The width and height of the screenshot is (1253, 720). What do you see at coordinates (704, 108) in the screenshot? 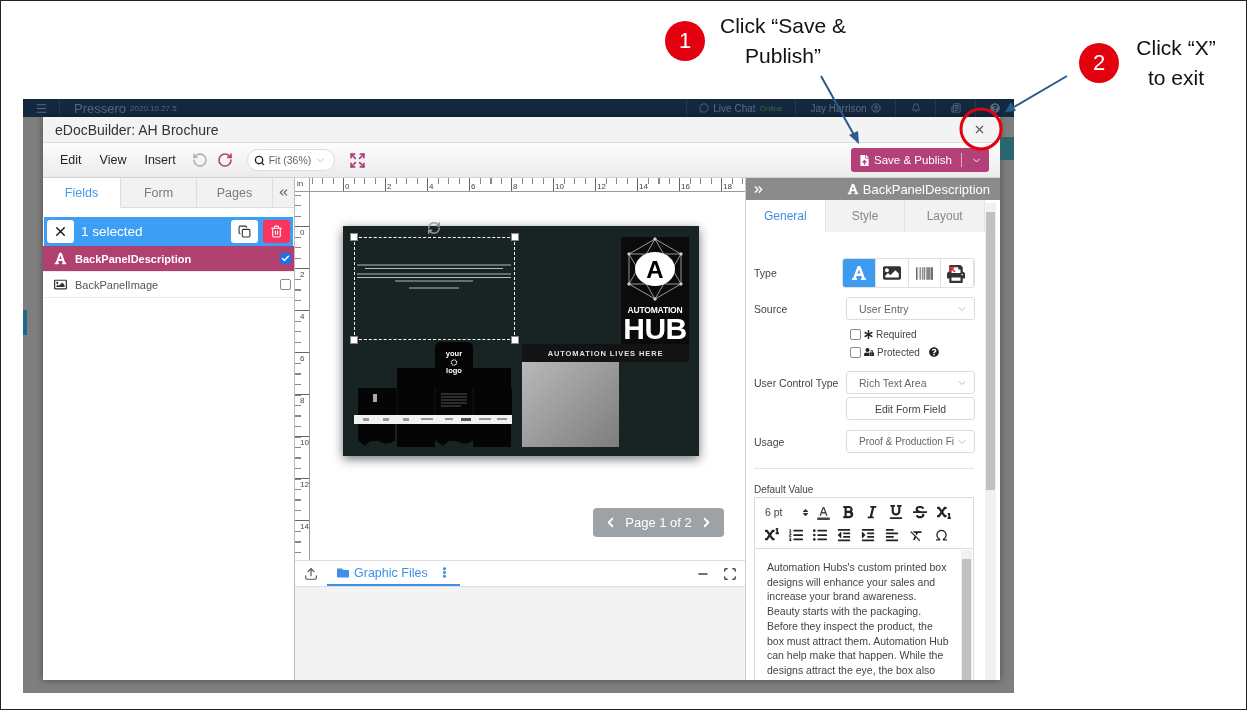
I see `chat-bubble-icon` at bounding box center [704, 108].